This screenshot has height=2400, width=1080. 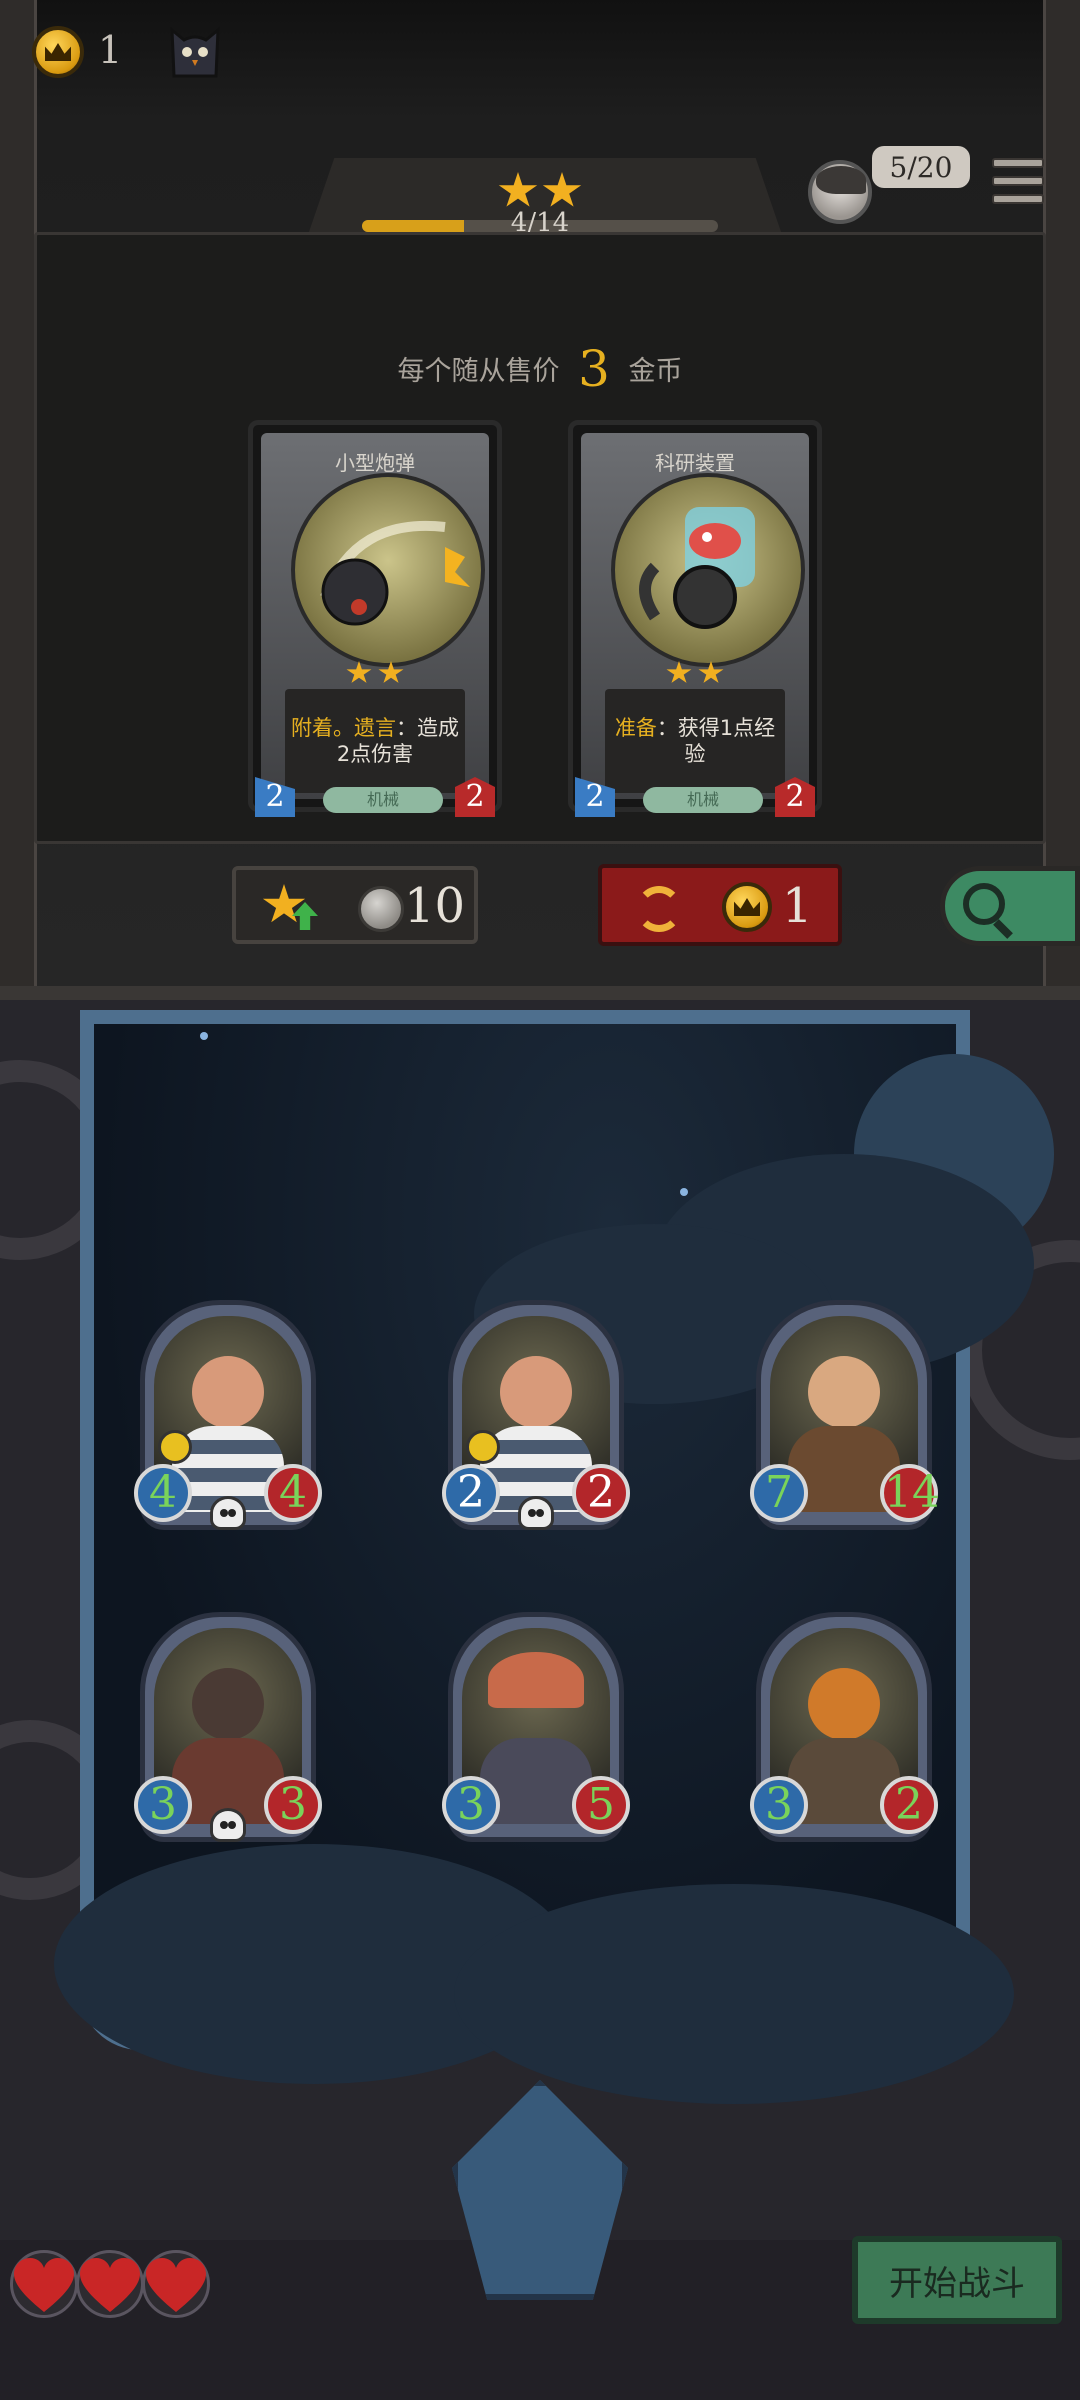 What do you see at coordinates (659, 909) in the screenshot?
I see `refresh-icon` at bounding box center [659, 909].